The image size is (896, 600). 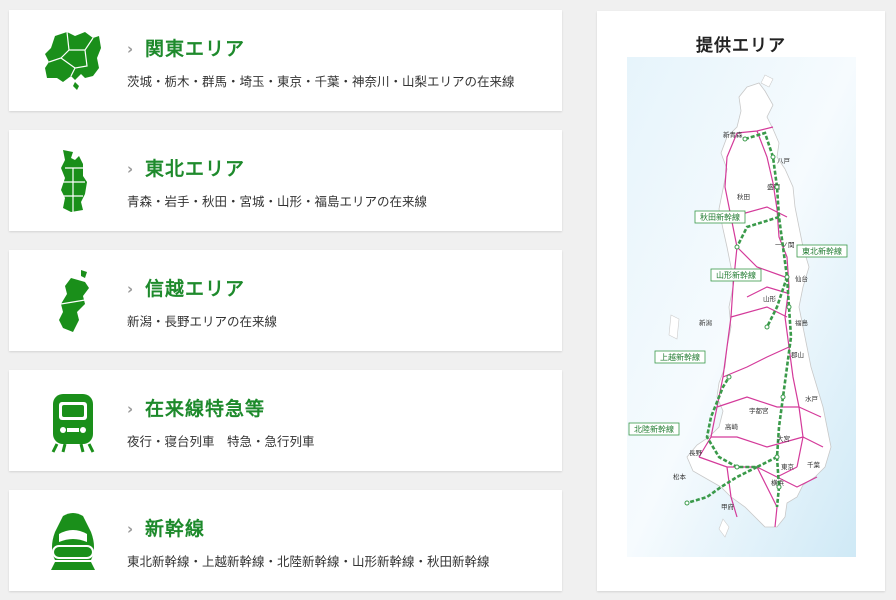 What do you see at coordinates (696, 453) in the screenshot?
I see `station-nagano: 長野` at bounding box center [696, 453].